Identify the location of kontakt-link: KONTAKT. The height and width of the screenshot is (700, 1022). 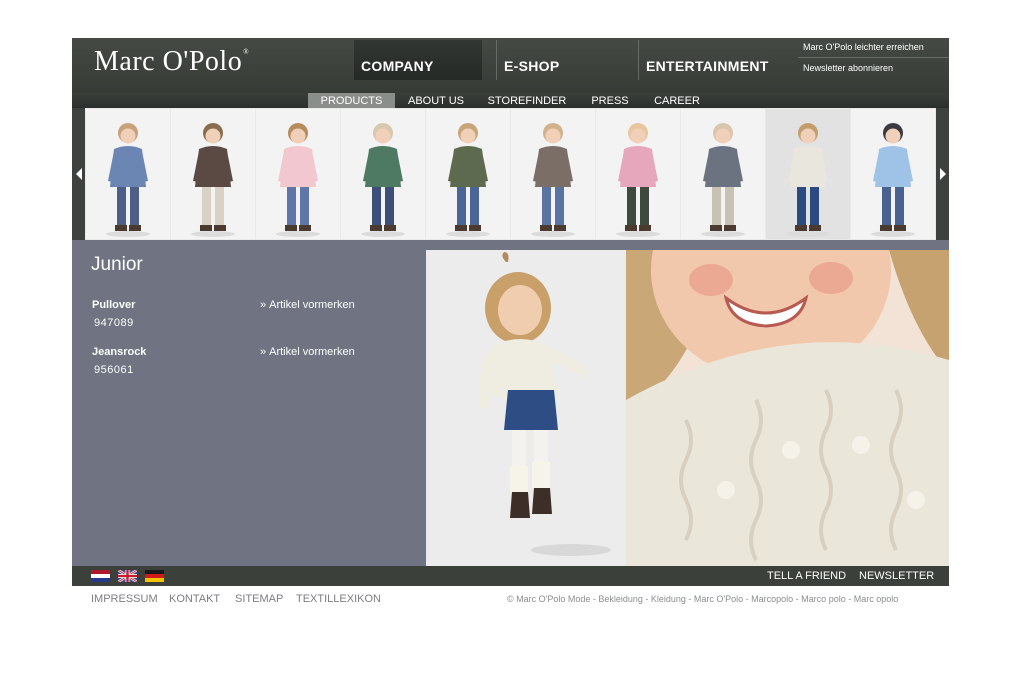
(194, 599).